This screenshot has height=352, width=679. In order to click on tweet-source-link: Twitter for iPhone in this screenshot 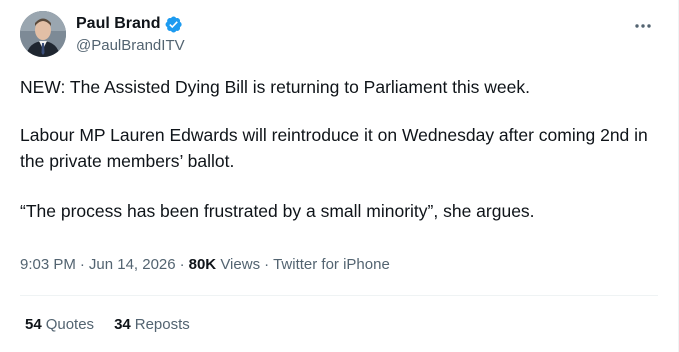, I will do `click(331, 264)`.